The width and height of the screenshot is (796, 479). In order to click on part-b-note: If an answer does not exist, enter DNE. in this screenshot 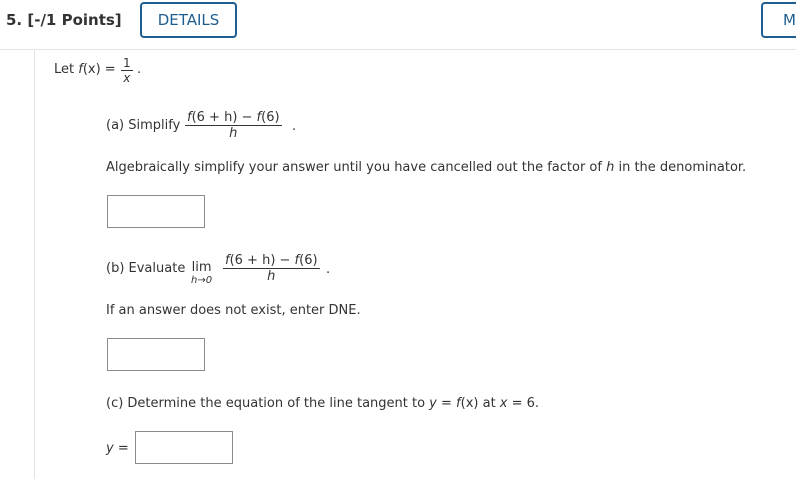, I will do `click(233, 310)`.